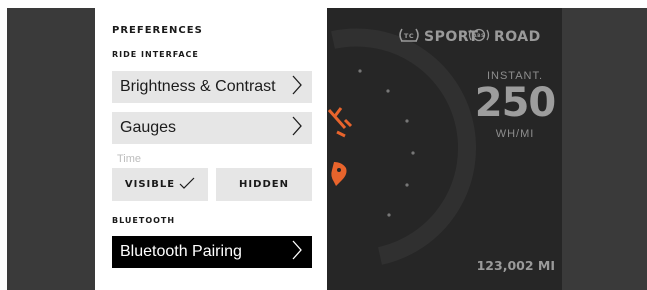  Describe the element at coordinates (212, 128) in the screenshot. I see `gauges-button: Gauges` at that location.